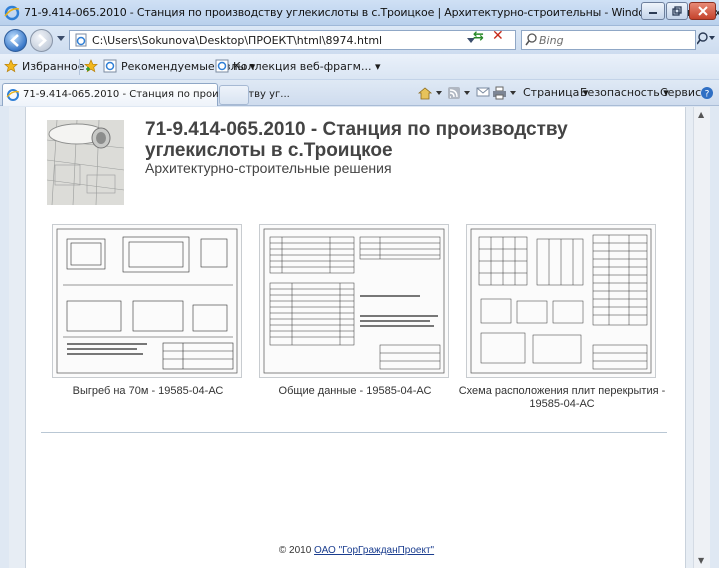 The width and height of the screenshot is (719, 568). Describe the element at coordinates (498, 36) in the screenshot. I see `stop-icon: ✕` at that location.